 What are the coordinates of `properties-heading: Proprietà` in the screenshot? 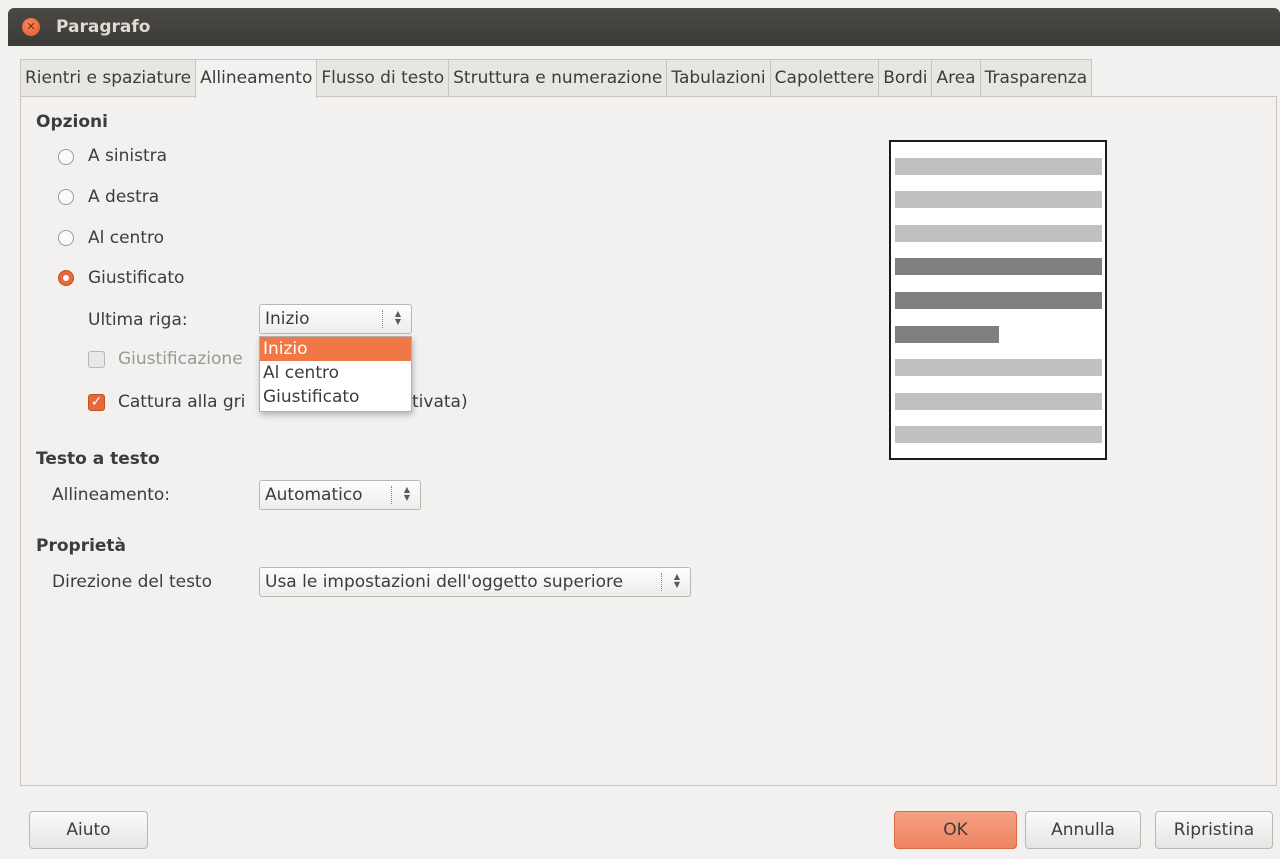 It's located at (81, 546).